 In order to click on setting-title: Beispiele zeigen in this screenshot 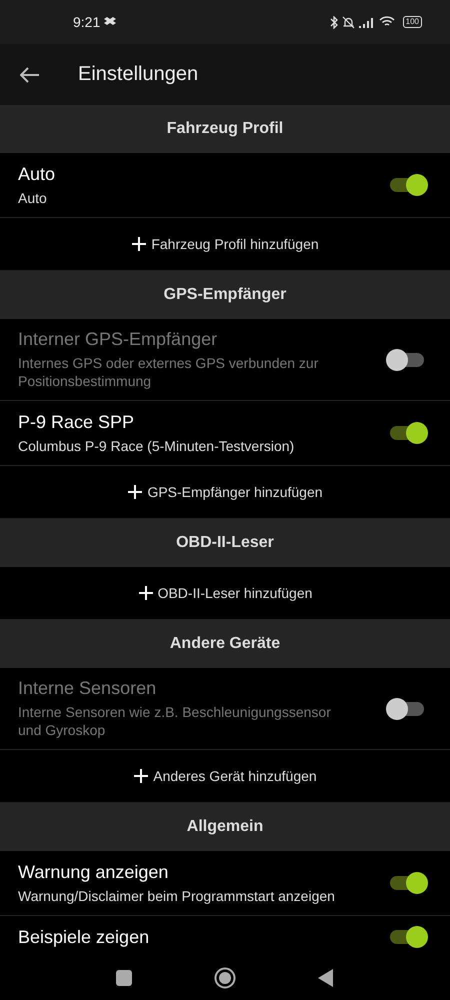, I will do `click(84, 937)`.